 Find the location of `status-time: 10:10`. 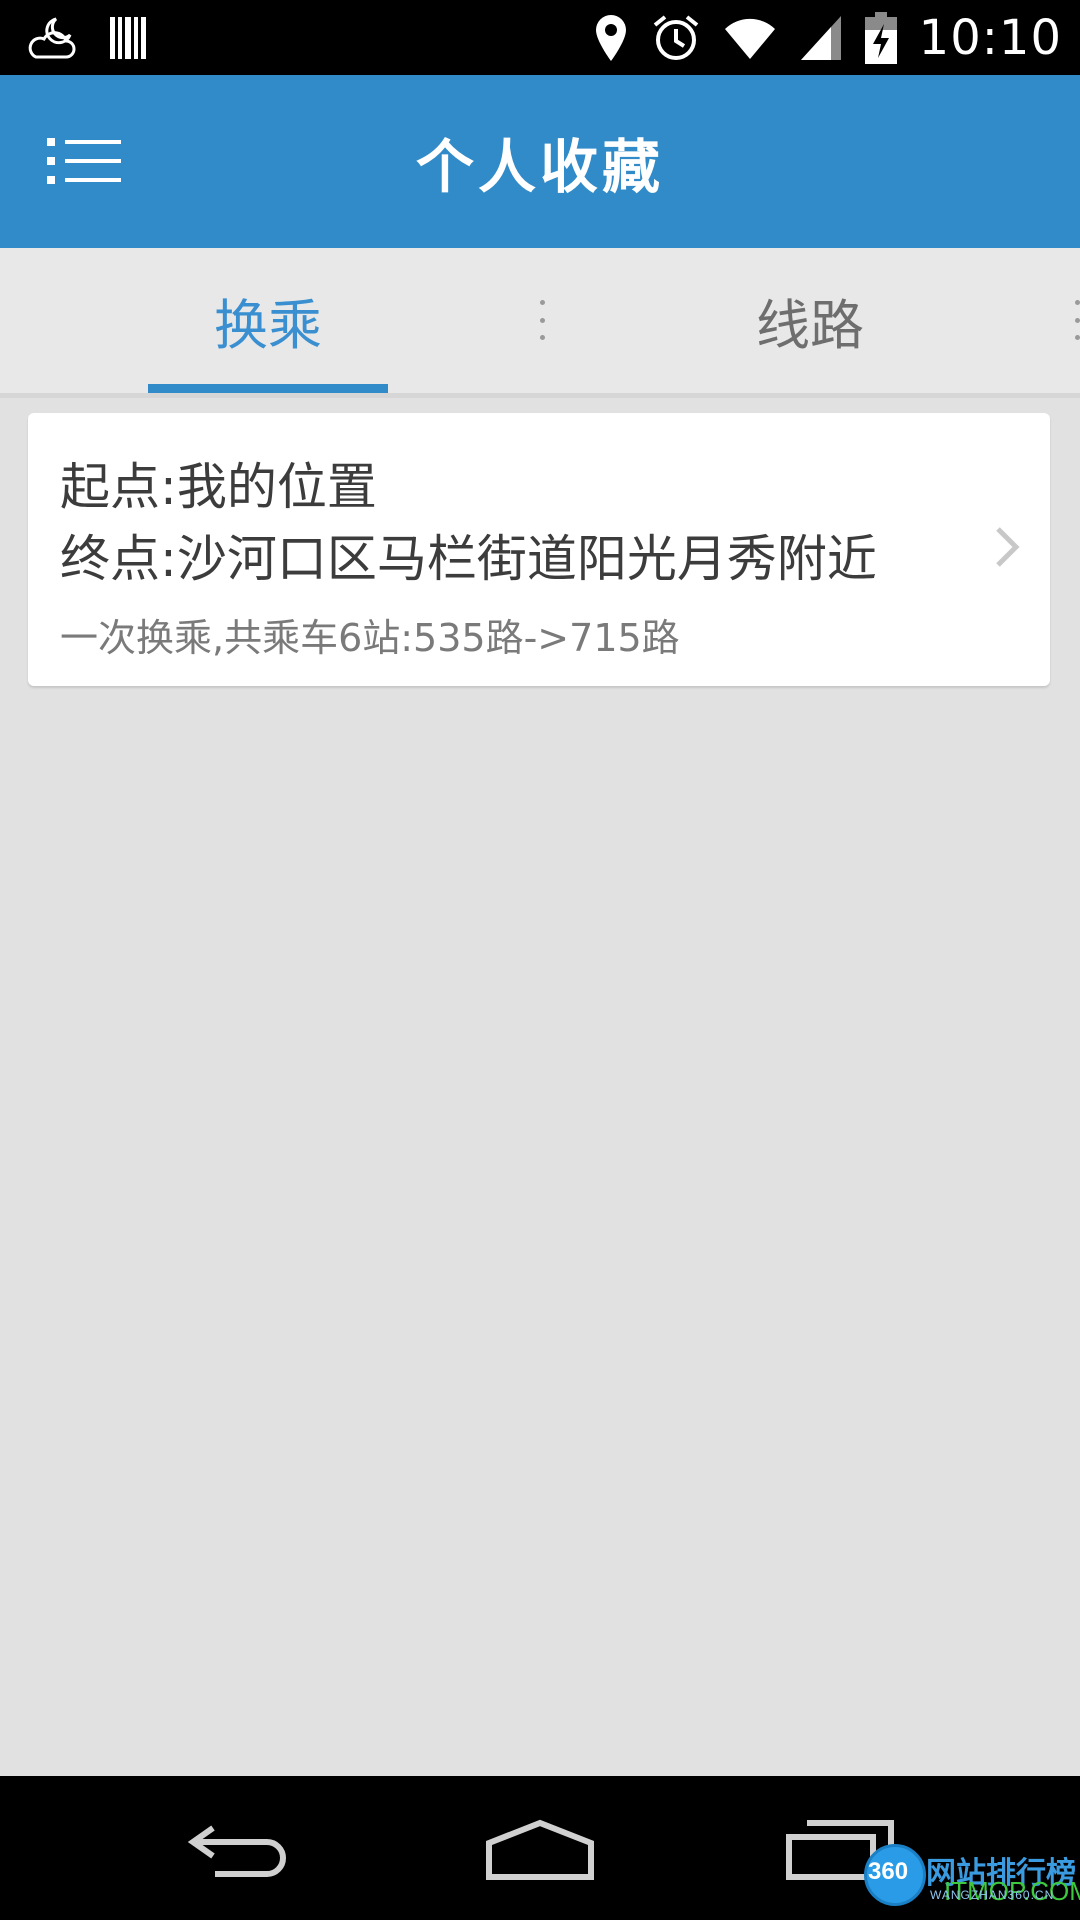

status-time: 10:10 is located at coordinates (990, 38).